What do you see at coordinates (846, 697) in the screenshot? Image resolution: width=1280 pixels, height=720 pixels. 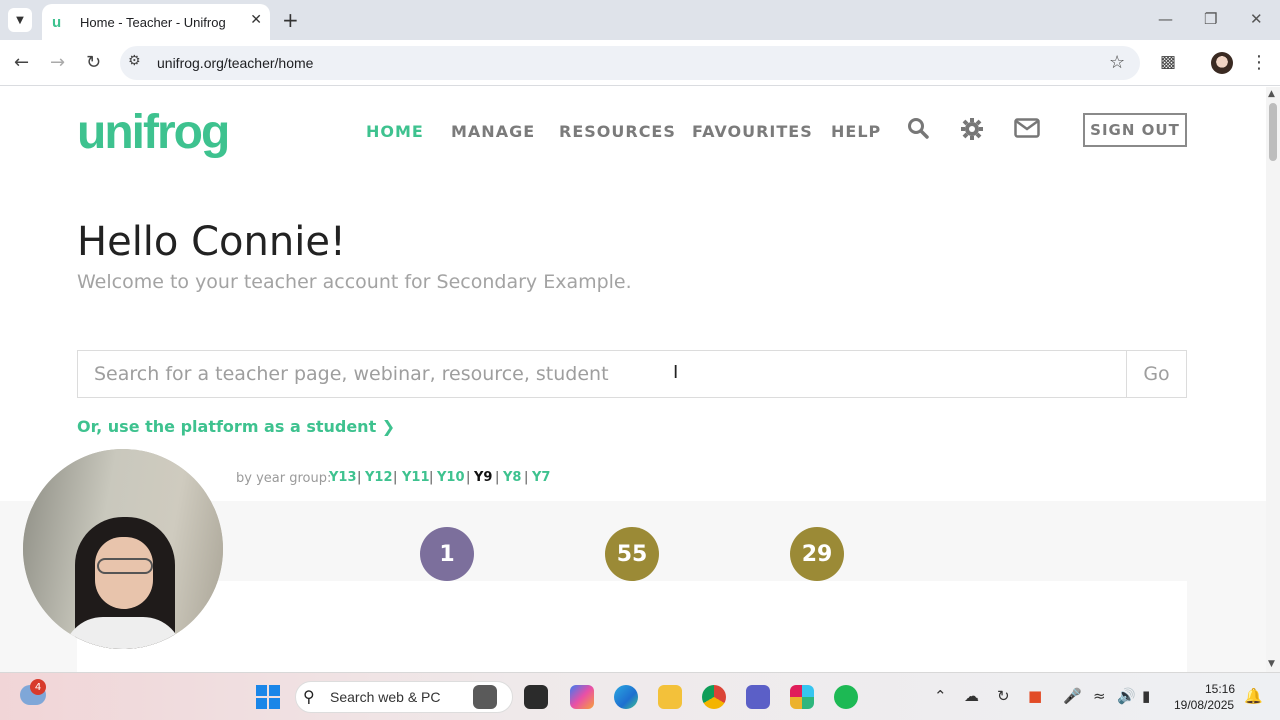 I see `spotify-app-icon` at bounding box center [846, 697].